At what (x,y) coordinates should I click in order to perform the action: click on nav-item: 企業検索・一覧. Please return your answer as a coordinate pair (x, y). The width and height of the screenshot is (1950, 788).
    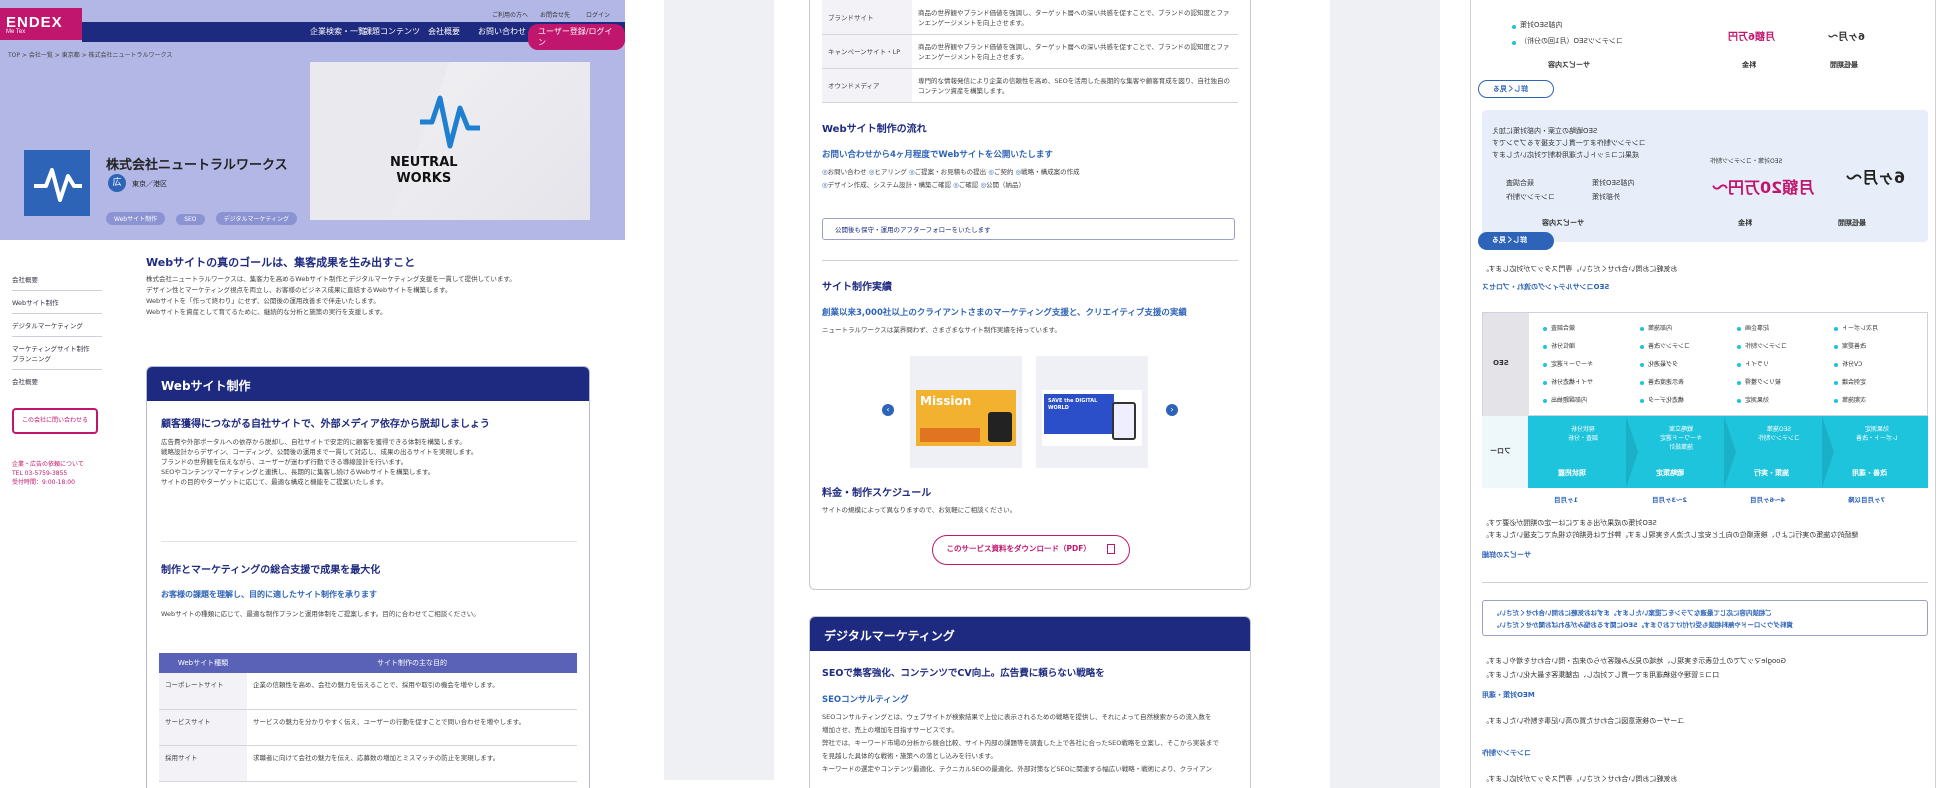
    Looking at the image, I should click on (338, 31).